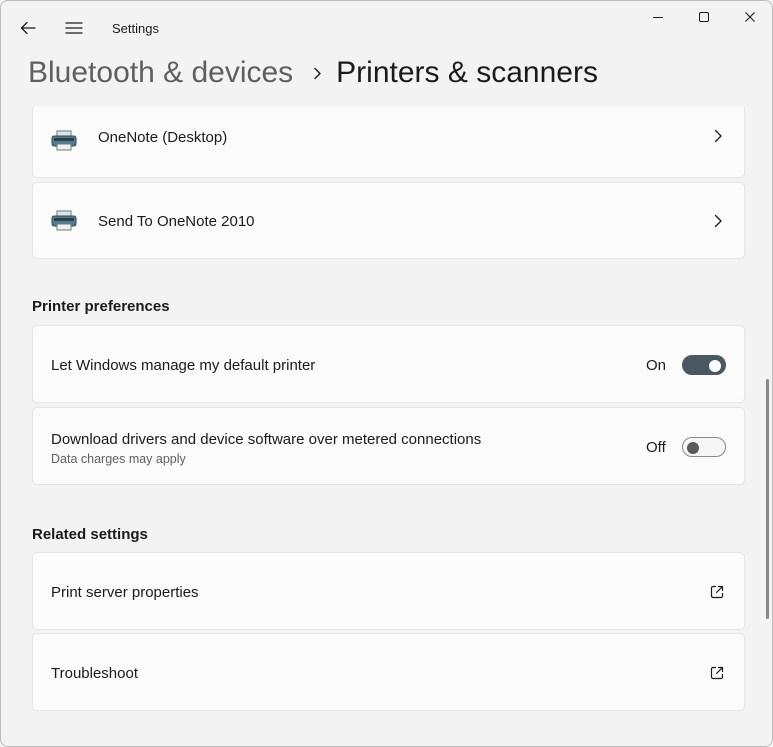  What do you see at coordinates (767, 499) in the screenshot?
I see `scrollbar-thumb` at bounding box center [767, 499].